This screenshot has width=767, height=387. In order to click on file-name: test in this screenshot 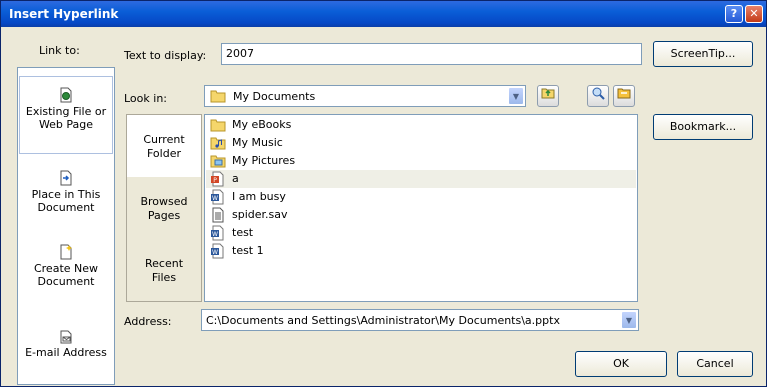, I will do `click(243, 232)`.